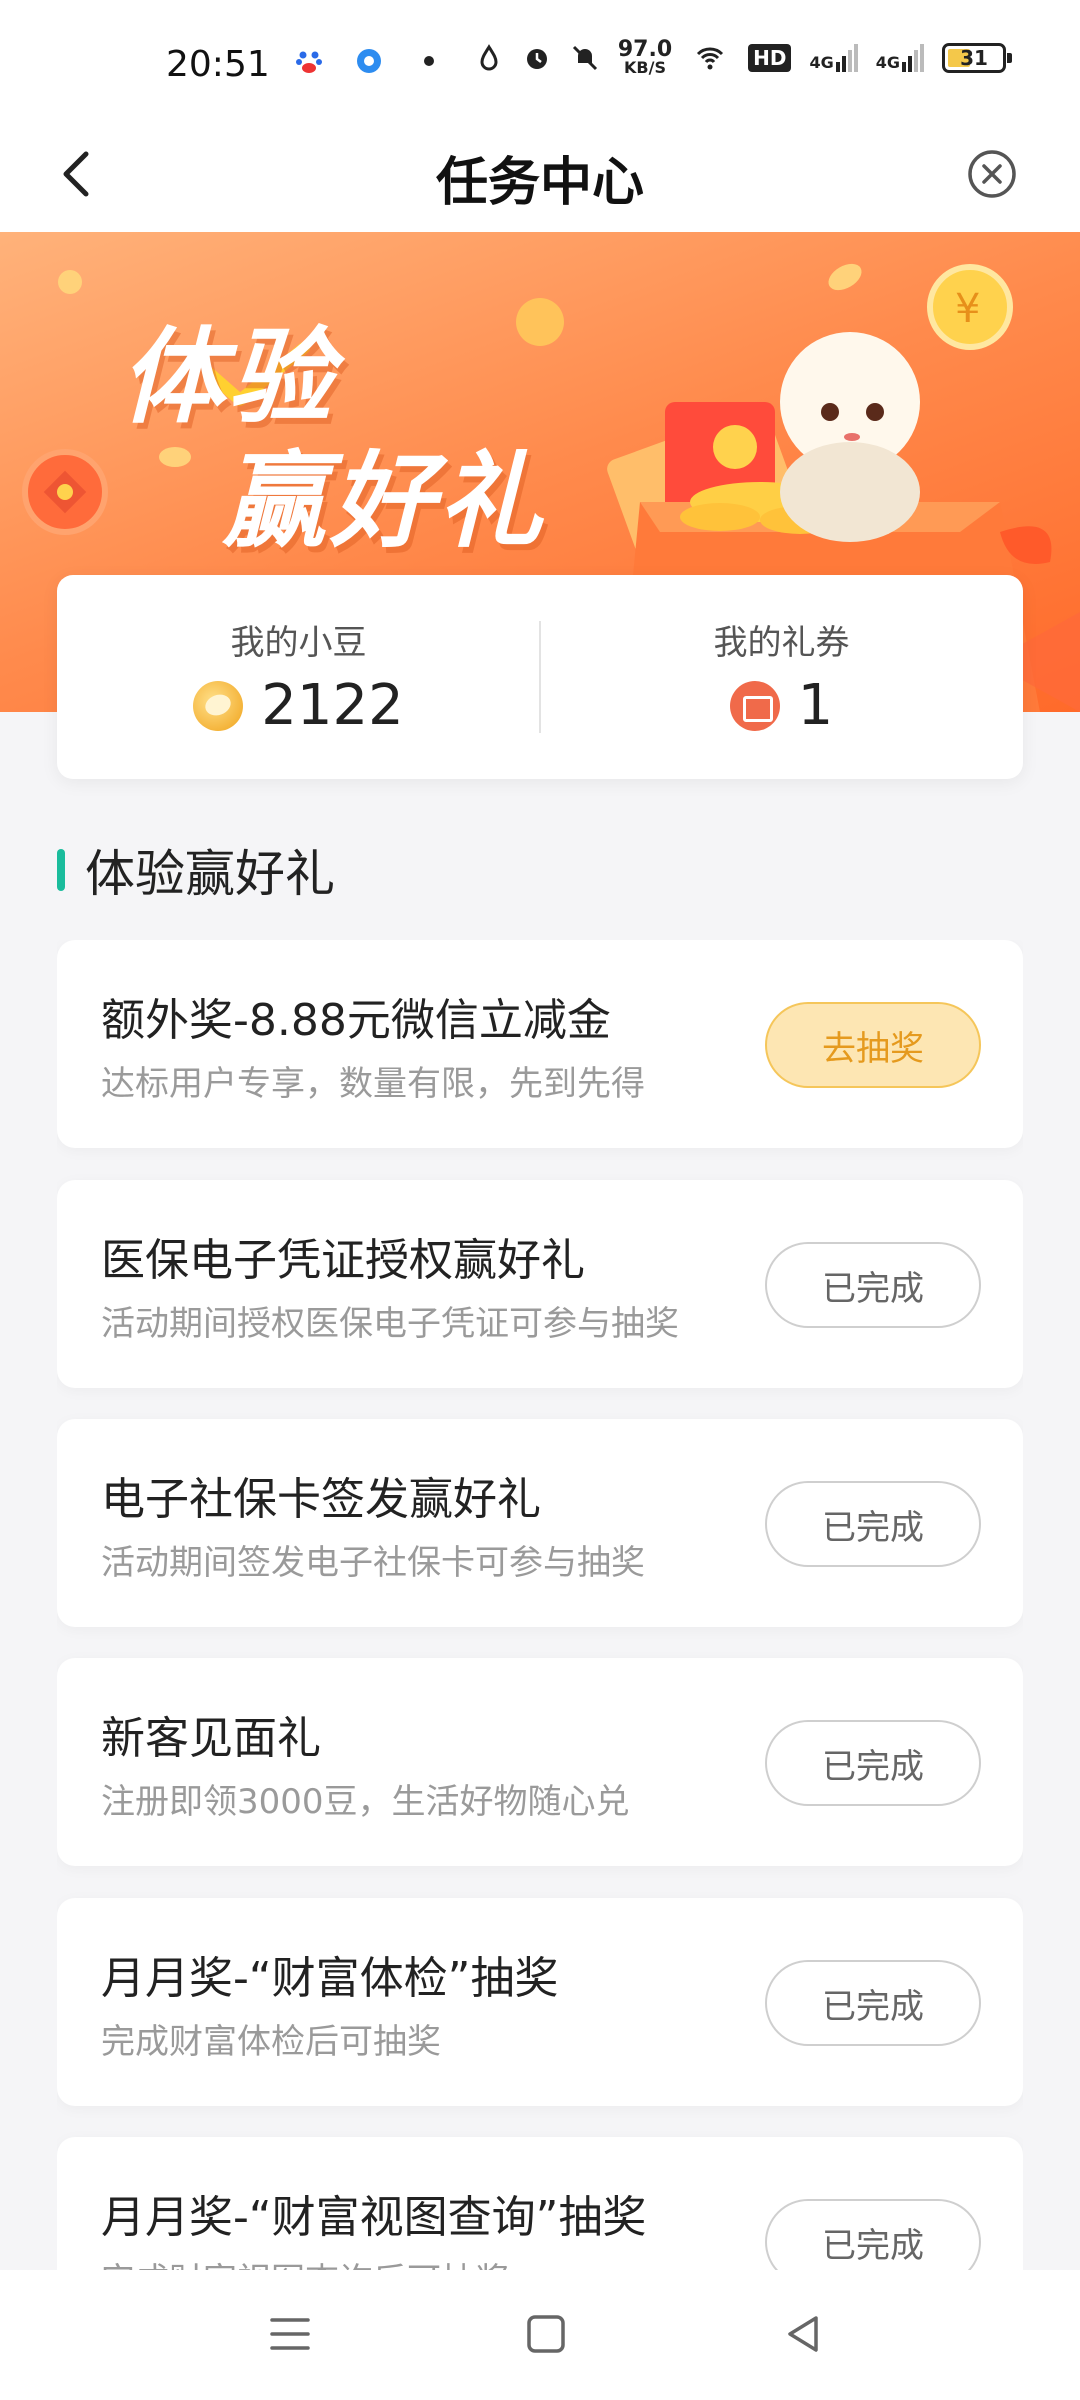 The width and height of the screenshot is (1080, 2400). I want to click on task-card: 额外奖-8.88元微信立减金 达标用户专享，数量有限，先到先得 去抽奖, so click(540, 1044).